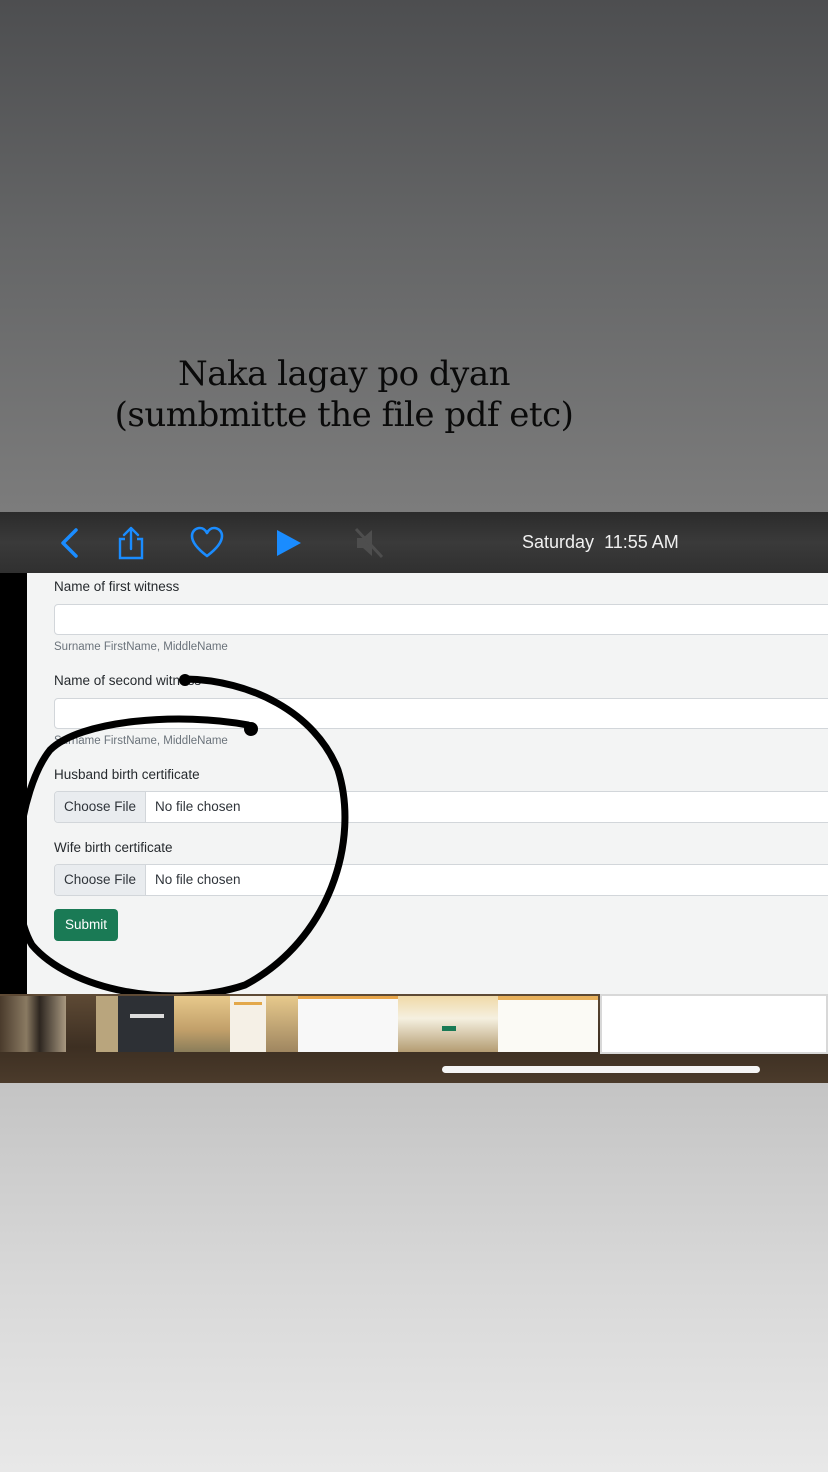 This screenshot has width=828, height=1472. Describe the element at coordinates (641, 542) in the screenshot. I see `timestamp-time: 11:55 AM` at that location.